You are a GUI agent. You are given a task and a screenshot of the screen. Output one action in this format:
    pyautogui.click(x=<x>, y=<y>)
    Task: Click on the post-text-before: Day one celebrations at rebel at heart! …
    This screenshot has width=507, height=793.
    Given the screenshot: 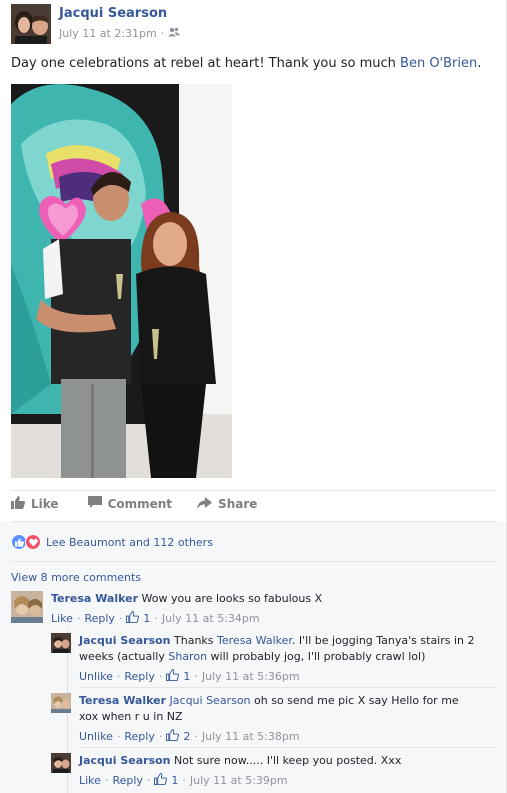 What is the action you would take?
    pyautogui.click(x=206, y=63)
    